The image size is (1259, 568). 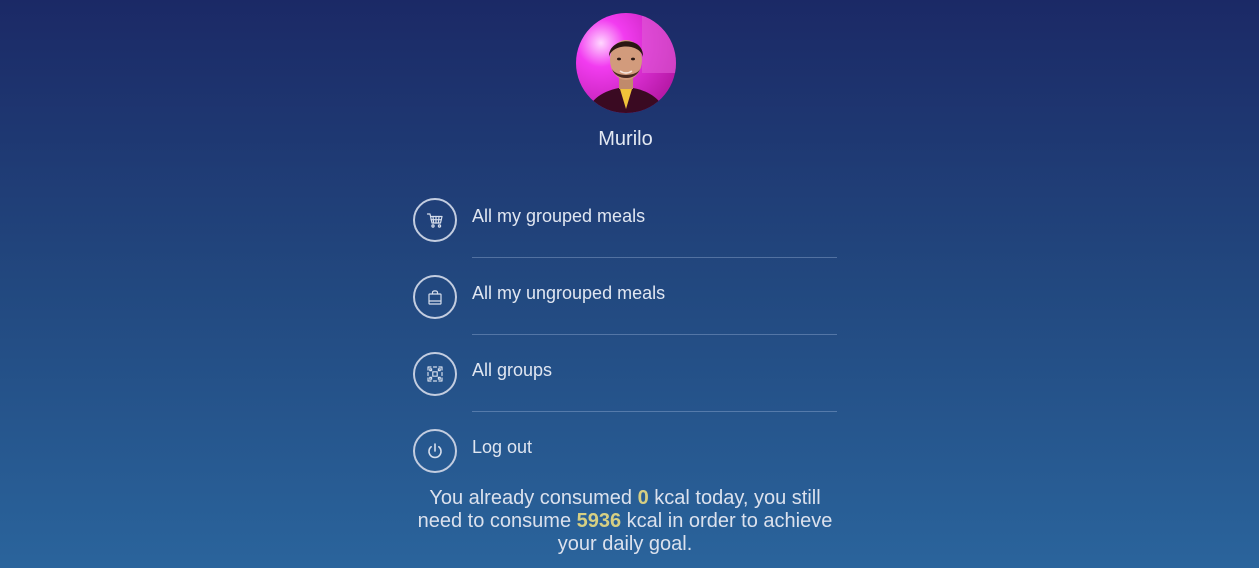 I want to click on menu-item-log-out: Log out, so click(x=625, y=450).